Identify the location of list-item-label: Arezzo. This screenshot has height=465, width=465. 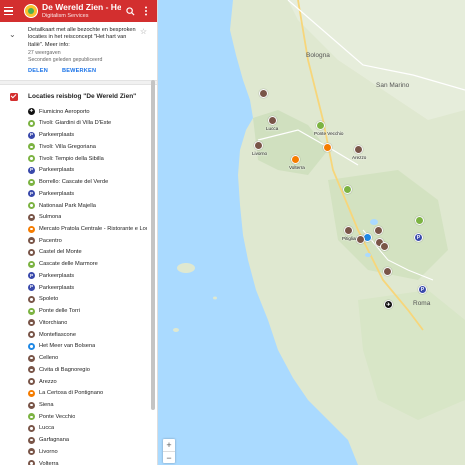
(48, 381).